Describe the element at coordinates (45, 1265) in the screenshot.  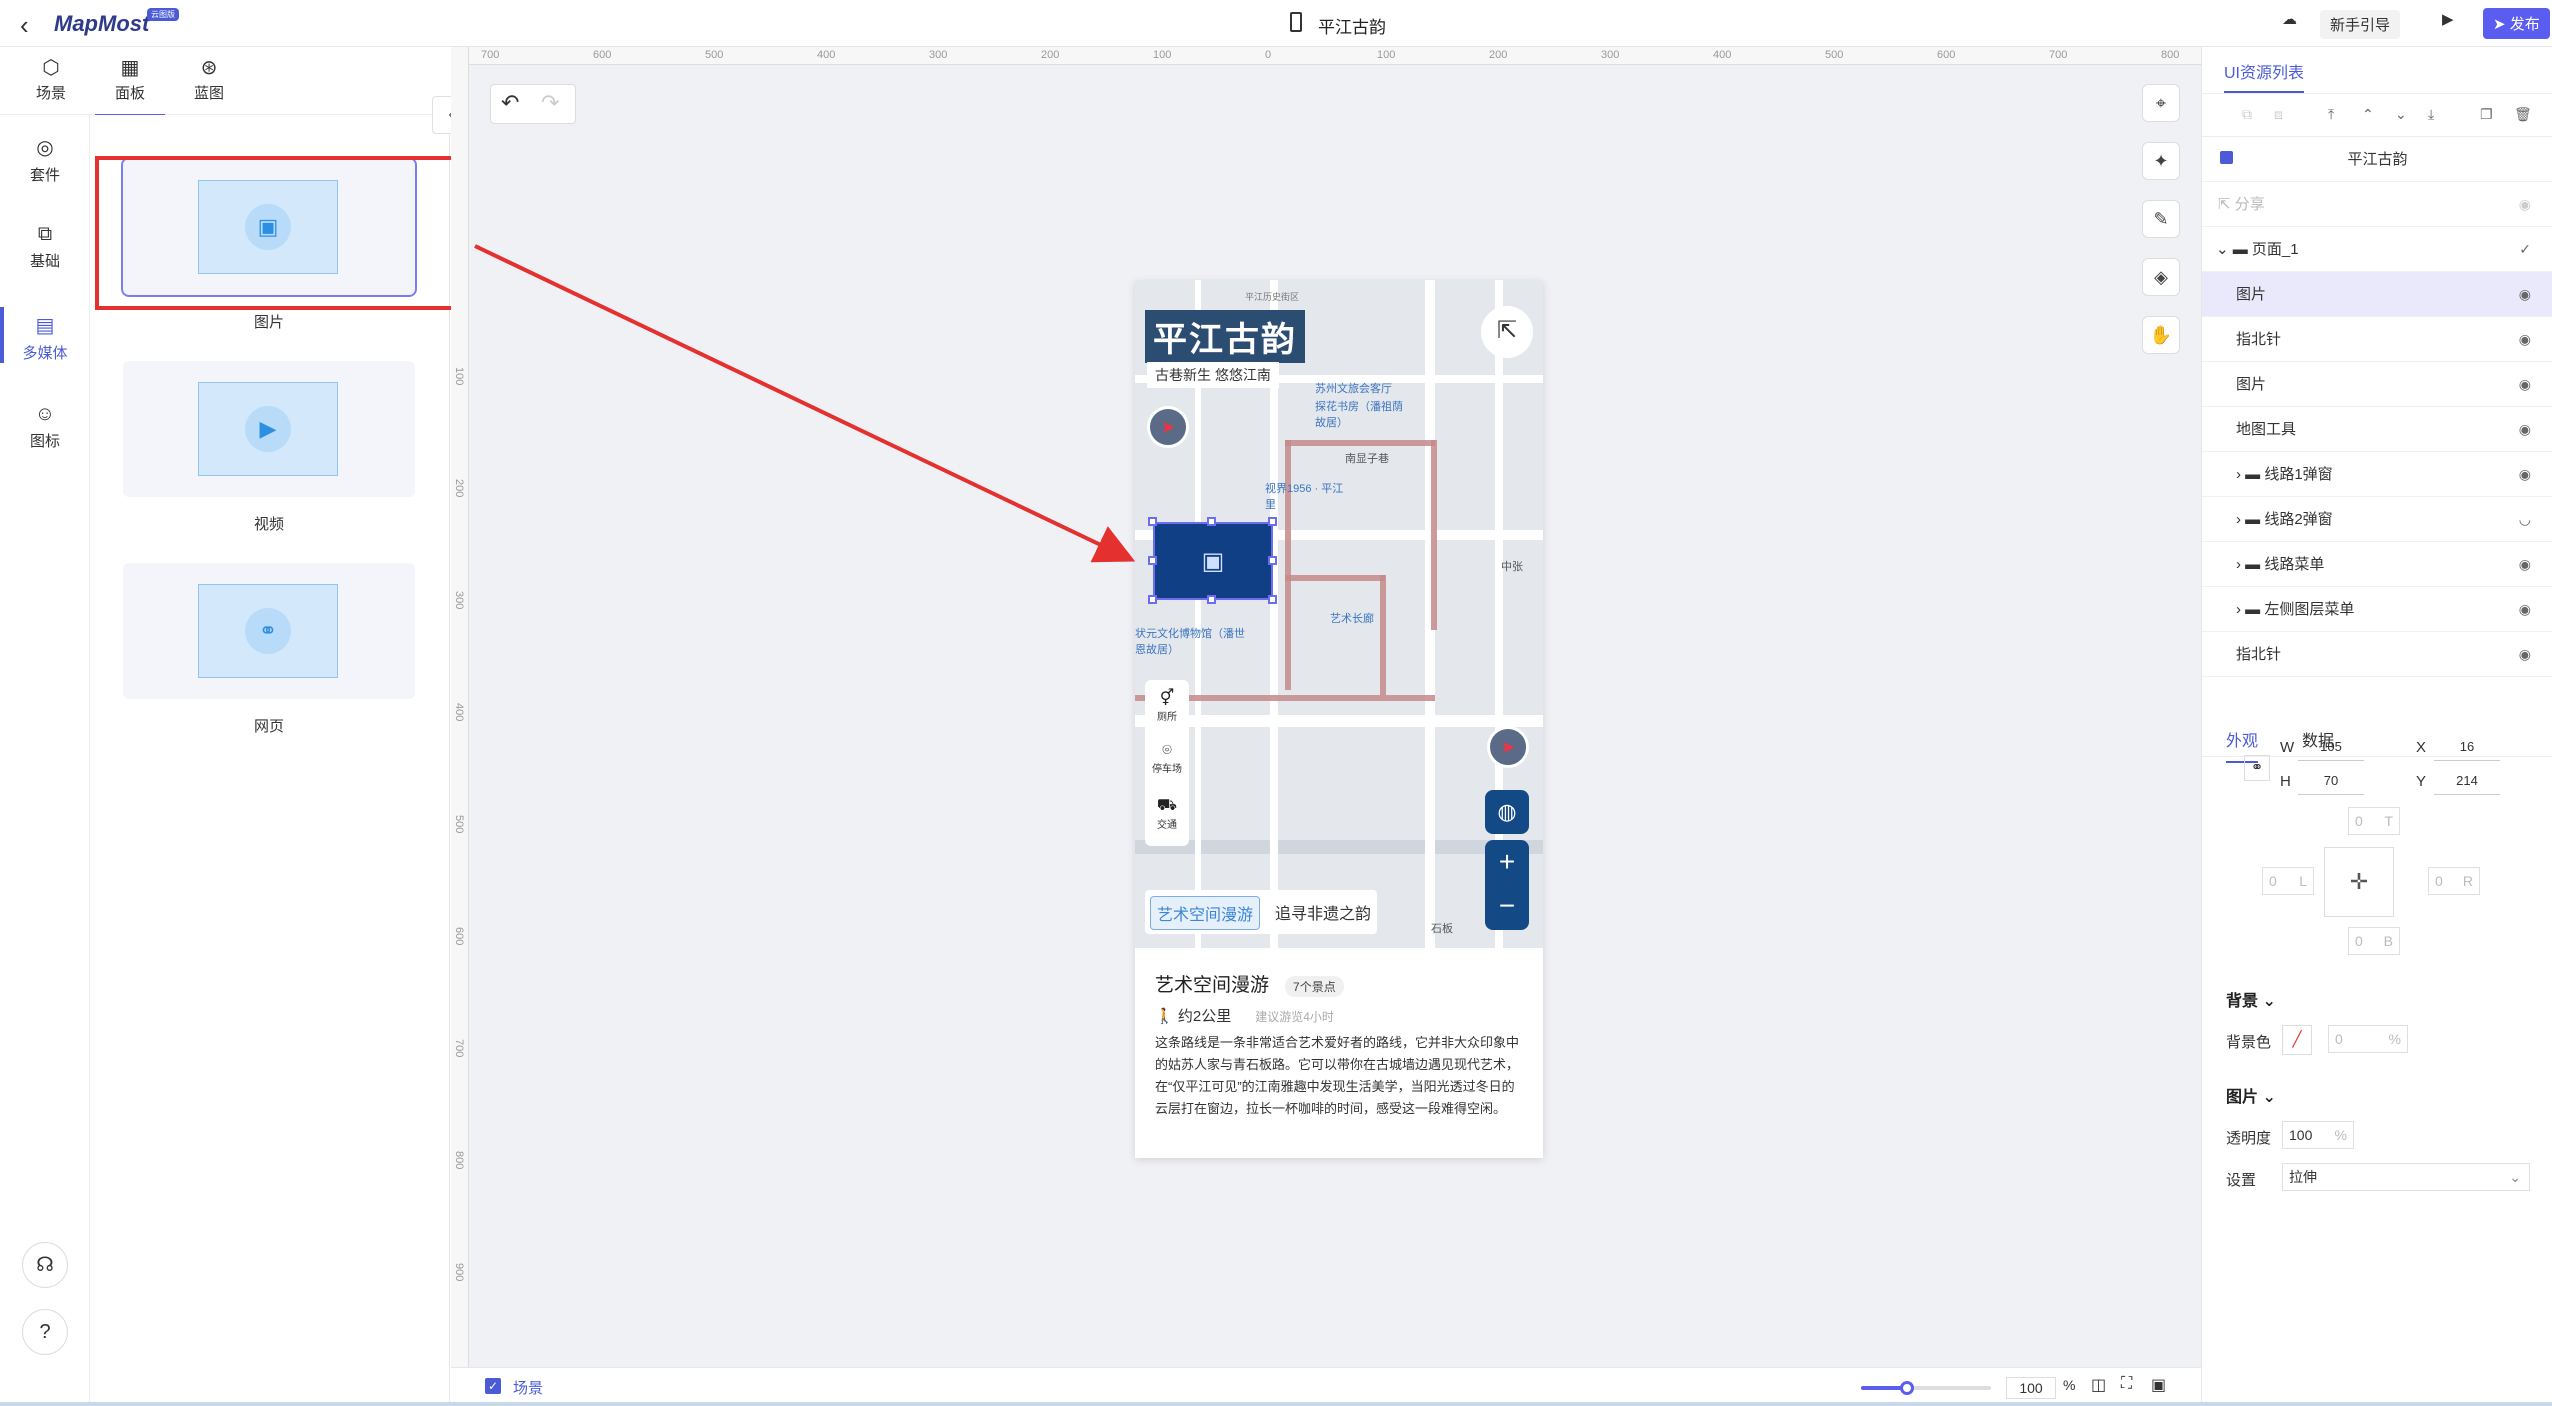
I see `support-icon: ☊` at that location.